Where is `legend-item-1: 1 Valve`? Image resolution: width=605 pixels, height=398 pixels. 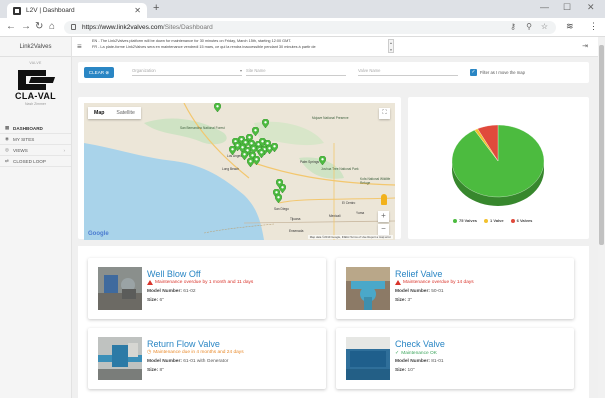
legend-item-1: 1 Valve is located at coordinates (494, 220).